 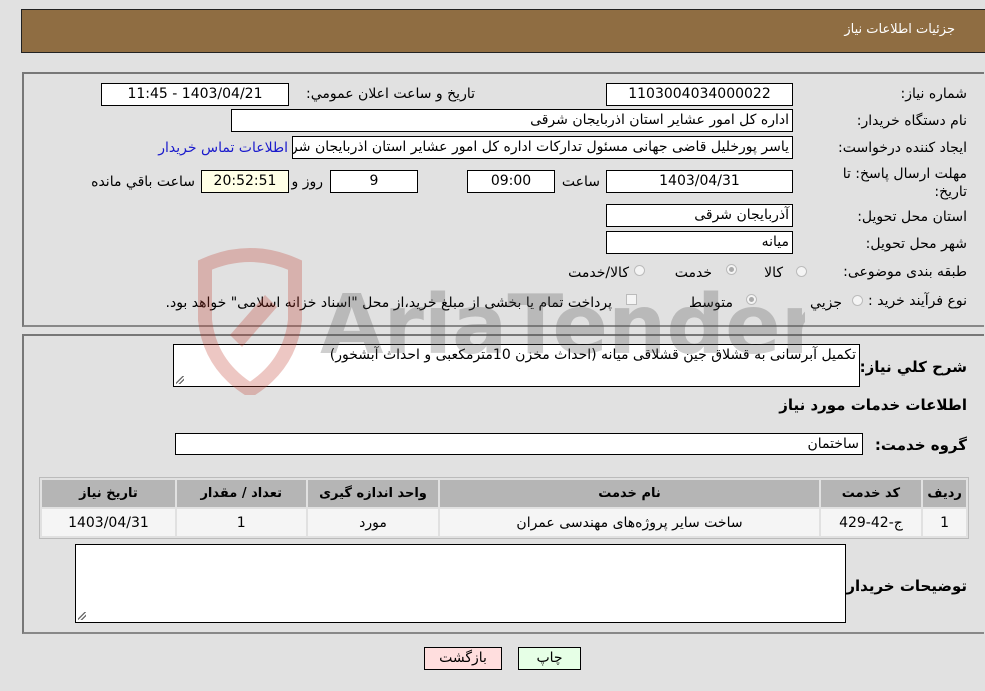 I want to click on remaining-time-field: 20:52:51, so click(x=245, y=181).